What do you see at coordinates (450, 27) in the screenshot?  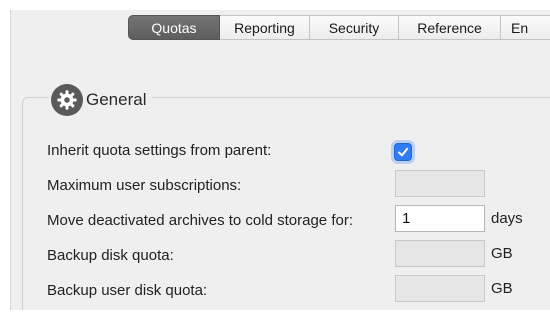 I see `tab-reference: Reference` at bounding box center [450, 27].